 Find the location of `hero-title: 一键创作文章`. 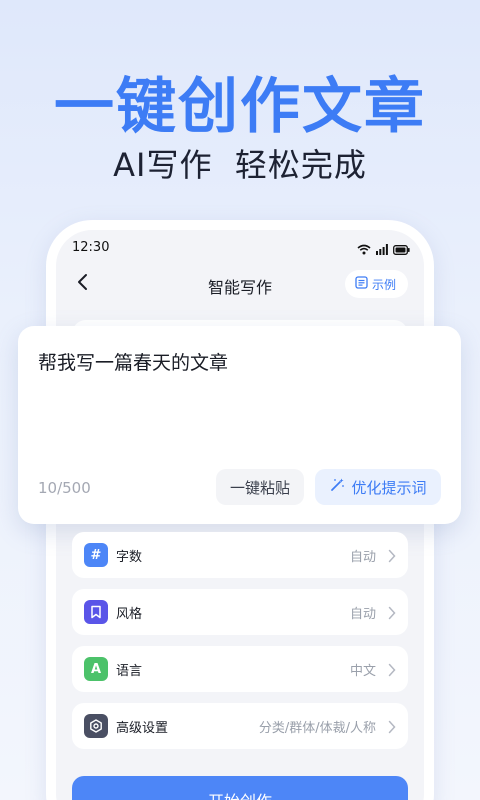

hero-title: 一键创作文章 is located at coordinates (240, 107).